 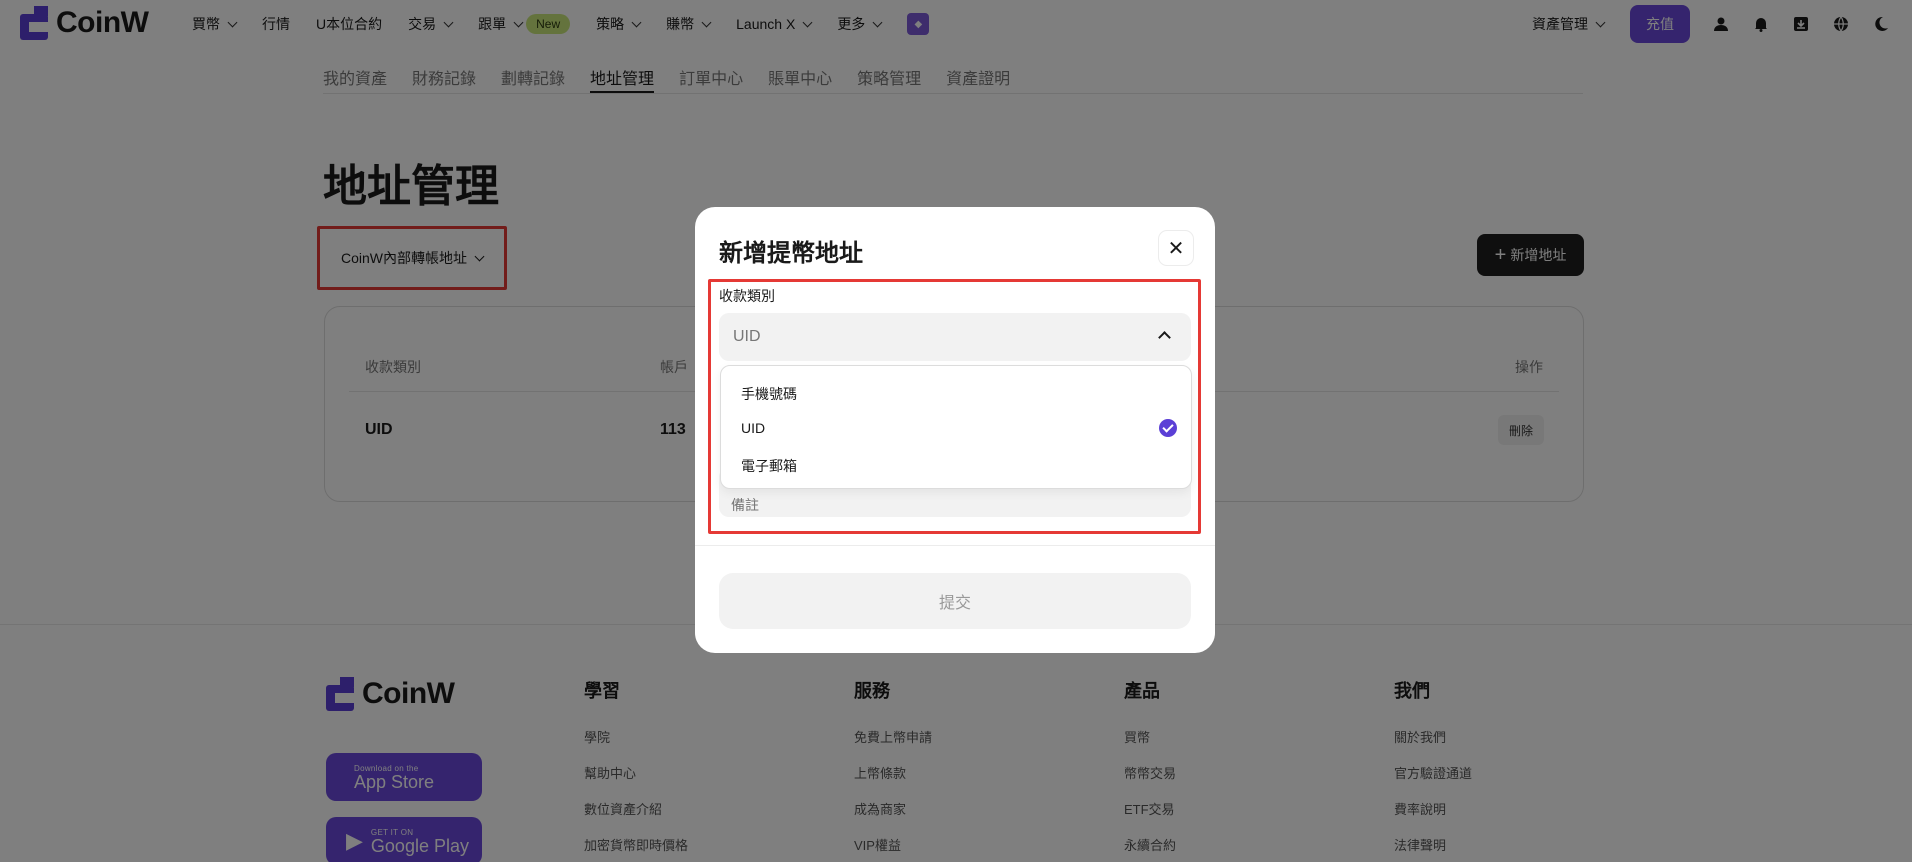 I want to click on add-withdrawal-address-modal: 新增提幣地址 ✕ 收款類別 UID 備註 手機號碼 UID 電子郵箱 提交, so click(x=955, y=430).